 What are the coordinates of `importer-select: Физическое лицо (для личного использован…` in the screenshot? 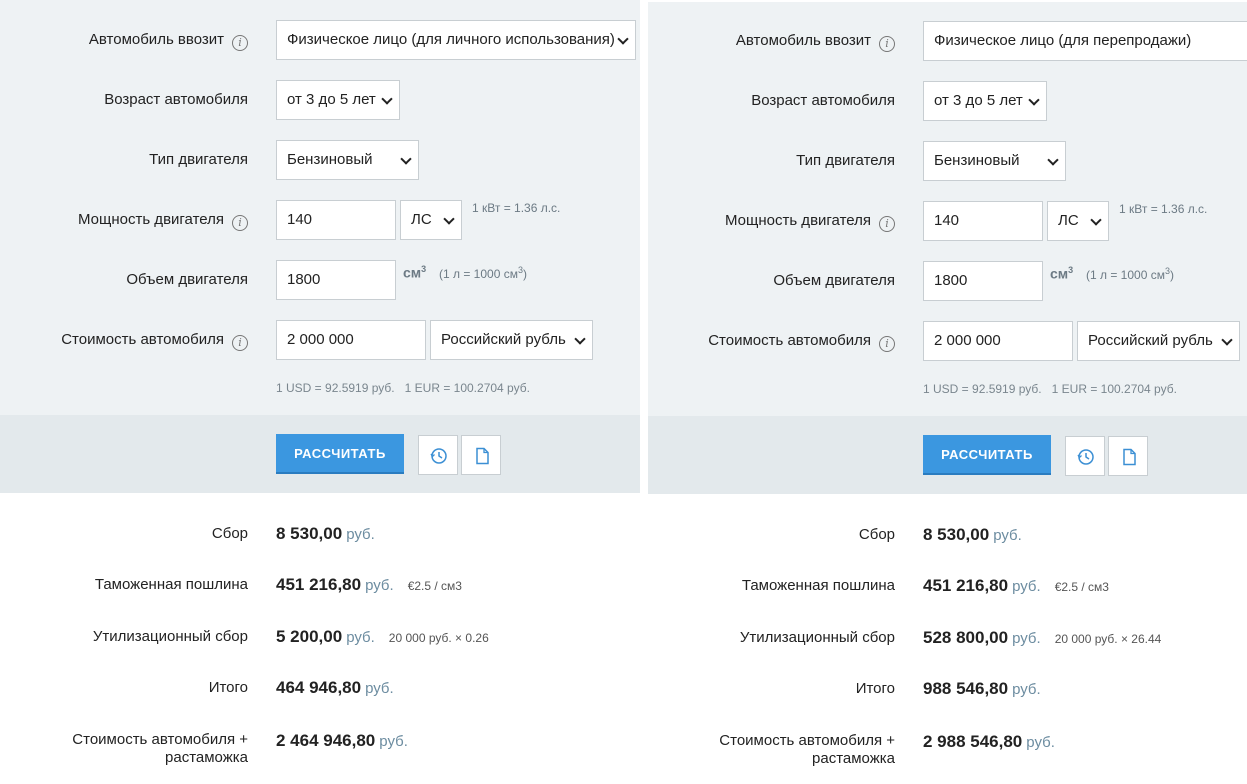 It's located at (456, 40).